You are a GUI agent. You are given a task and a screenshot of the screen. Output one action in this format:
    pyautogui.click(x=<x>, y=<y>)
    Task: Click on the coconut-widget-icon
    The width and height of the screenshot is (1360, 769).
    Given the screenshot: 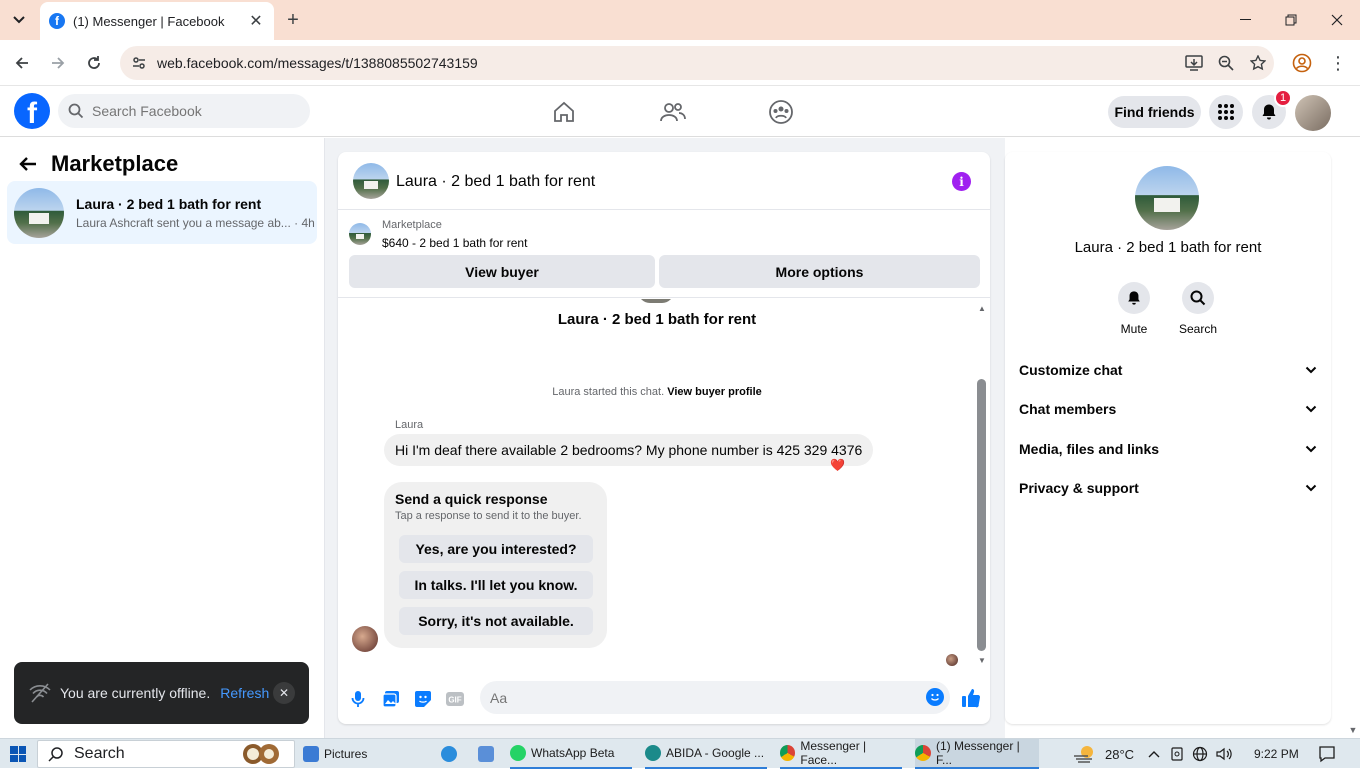 What is the action you would take?
    pyautogui.click(x=261, y=754)
    